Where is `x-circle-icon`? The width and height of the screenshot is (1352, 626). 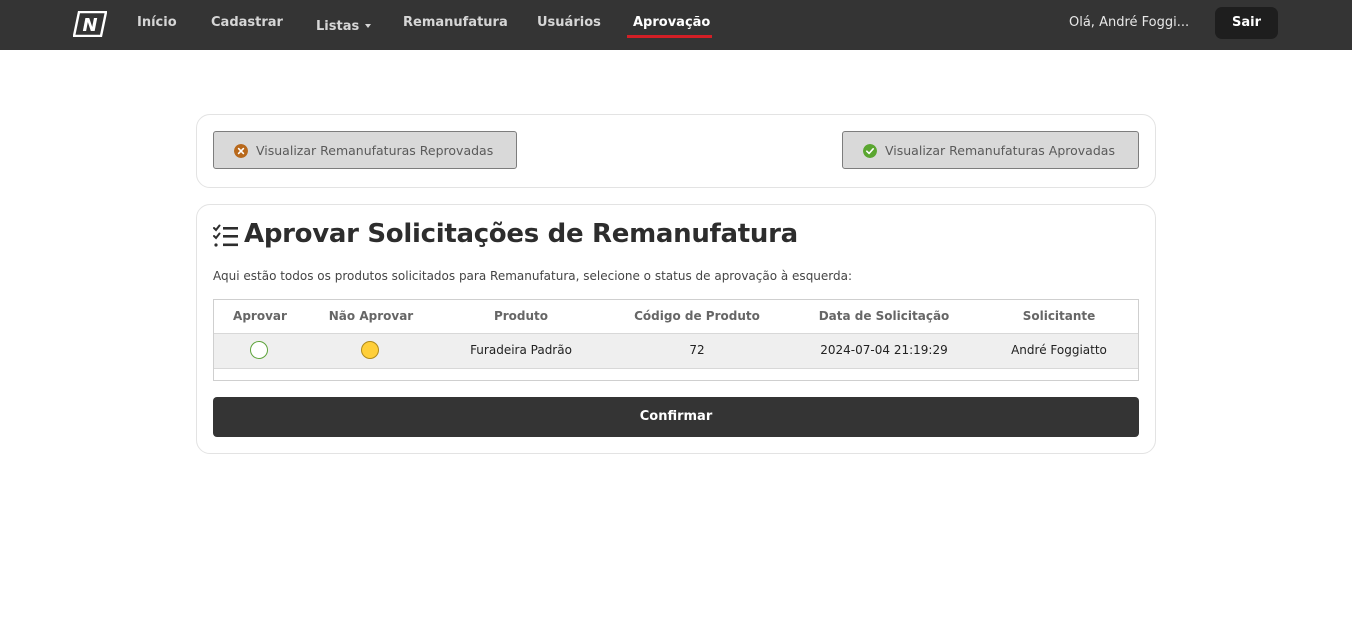
x-circle-icon is located at coordinates (241, 151).